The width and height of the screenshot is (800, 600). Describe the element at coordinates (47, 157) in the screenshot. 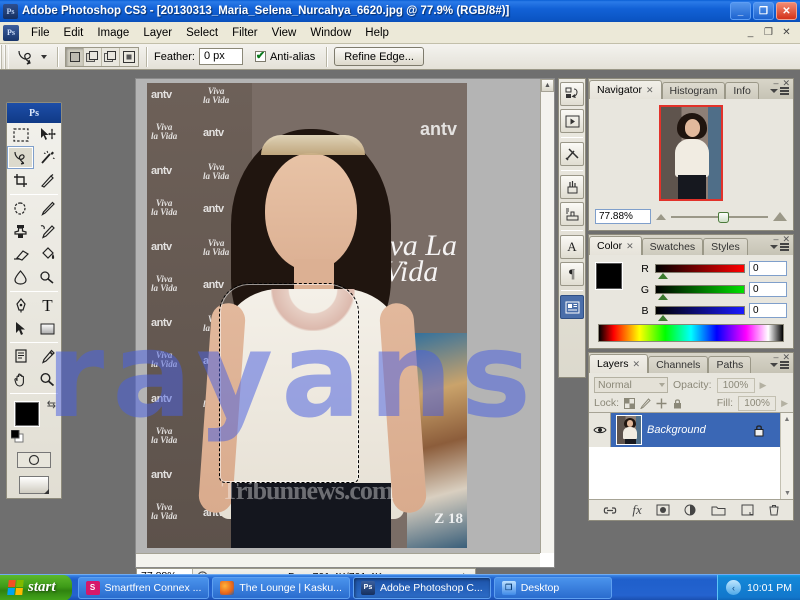

I see `tool-magic-wand` at that location.